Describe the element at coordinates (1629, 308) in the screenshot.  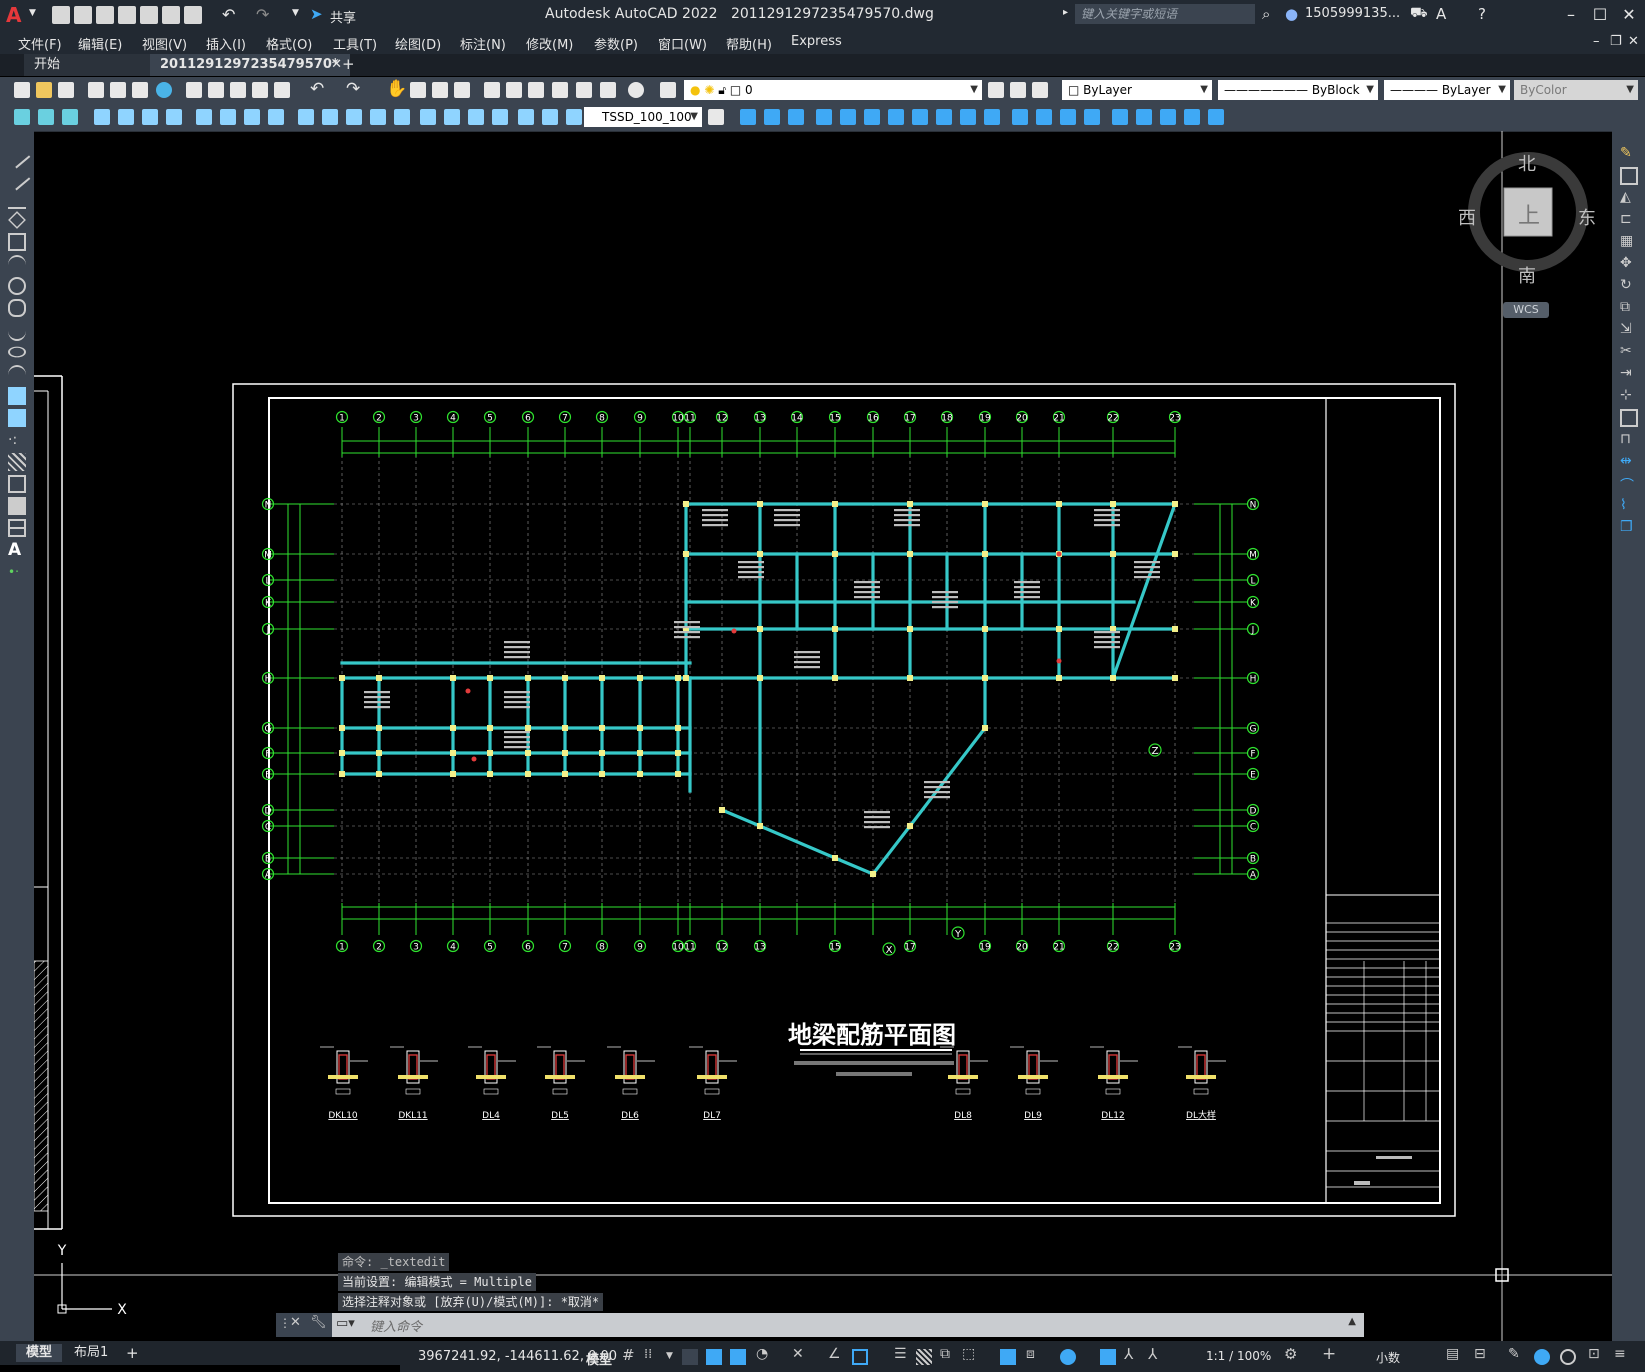
I see `scale-tool-icon: ⧉` at that location.